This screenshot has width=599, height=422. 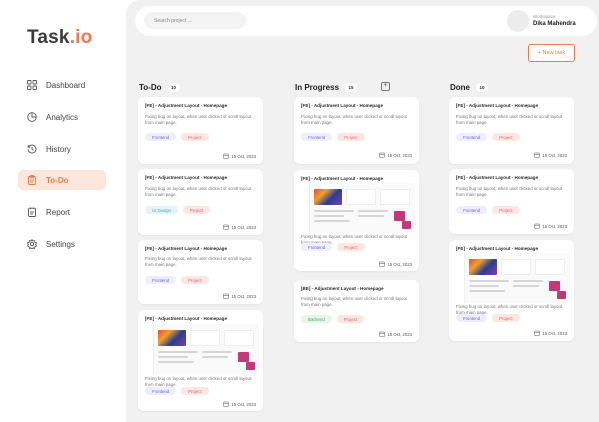 I want to click on sidebar-item-history: History, so click(x=62, y=149).